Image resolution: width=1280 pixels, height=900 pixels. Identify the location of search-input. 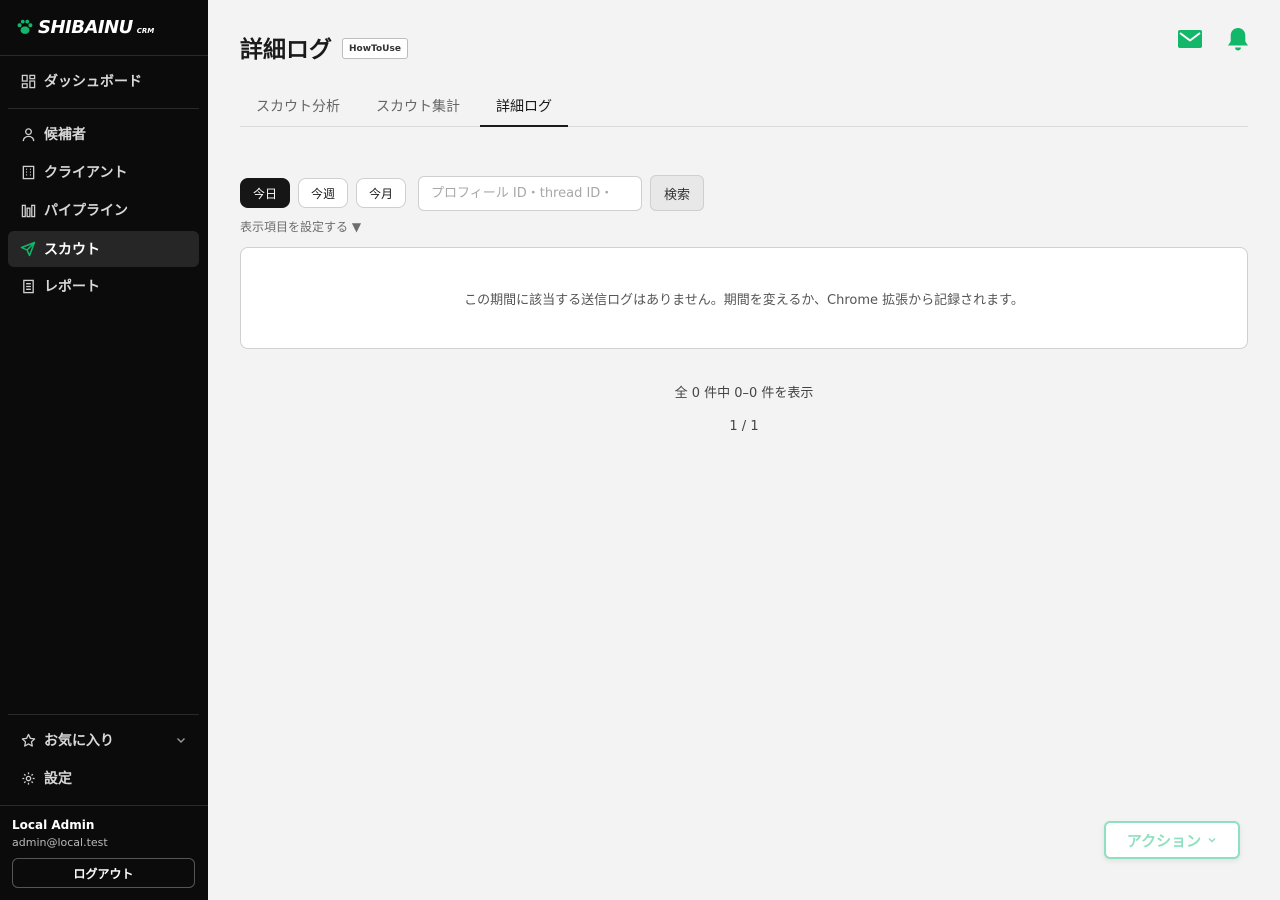
(530, 193).